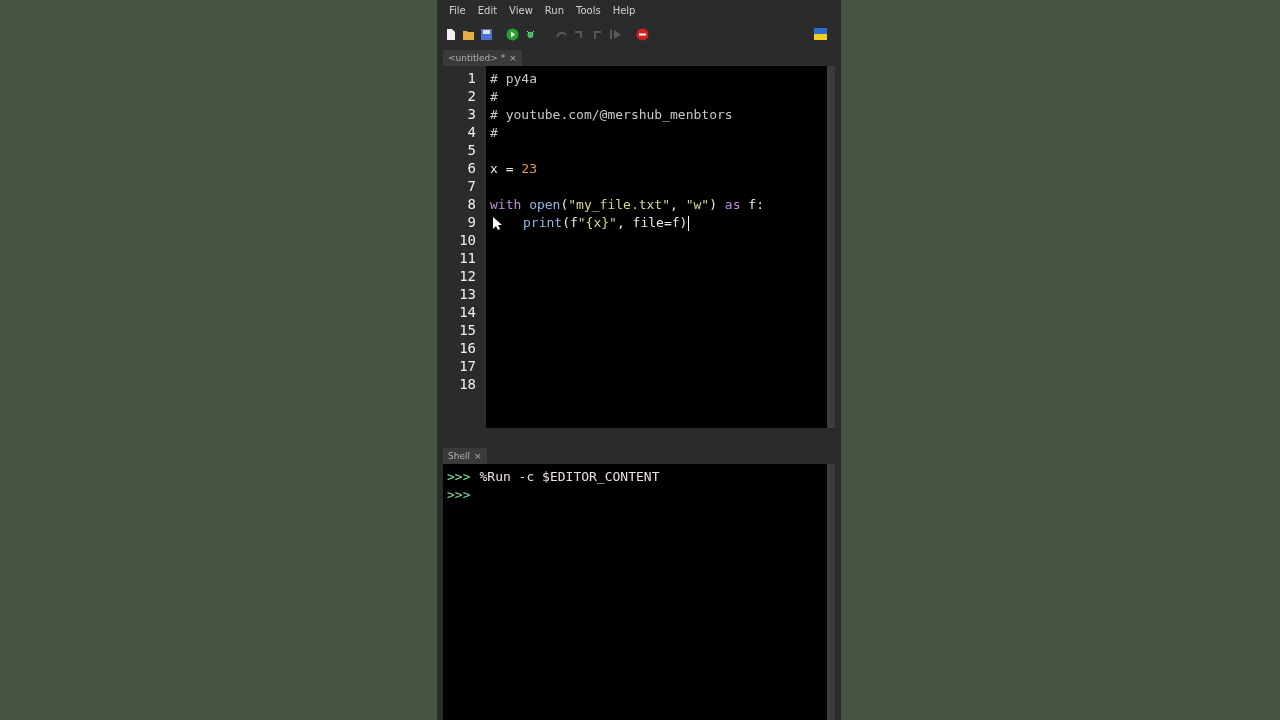 This screenshot has width=1280, height=720. What do you see at coordinates (471, 79) in the screenshot?
I see `line-number: 1` at bounding box center [471, 79].